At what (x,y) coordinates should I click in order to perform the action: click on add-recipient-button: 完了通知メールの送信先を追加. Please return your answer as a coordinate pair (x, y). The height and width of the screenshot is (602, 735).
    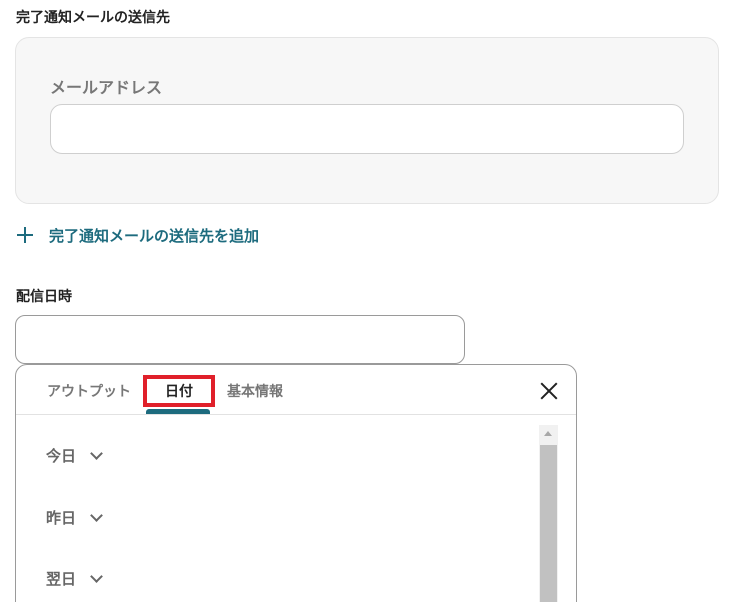
    Looking at the image, I should click on (138, 235).